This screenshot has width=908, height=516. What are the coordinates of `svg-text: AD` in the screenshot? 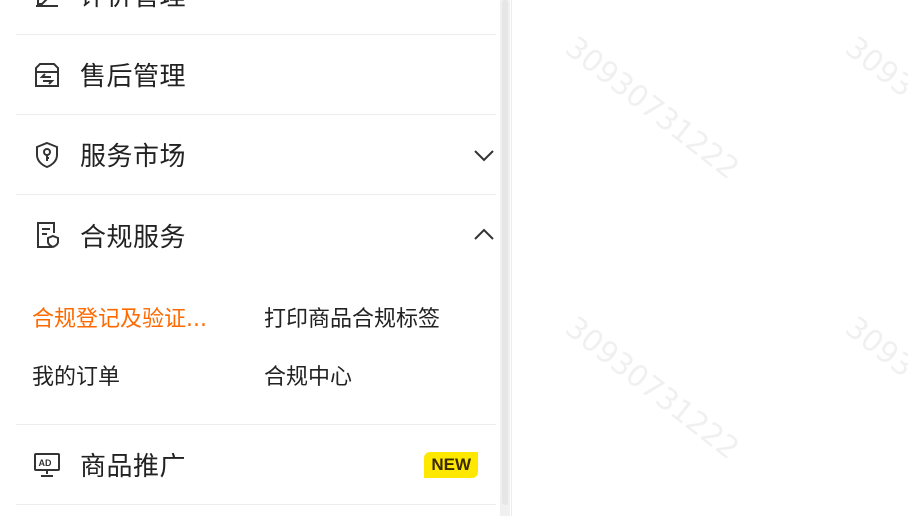 It's located at (45, 463).